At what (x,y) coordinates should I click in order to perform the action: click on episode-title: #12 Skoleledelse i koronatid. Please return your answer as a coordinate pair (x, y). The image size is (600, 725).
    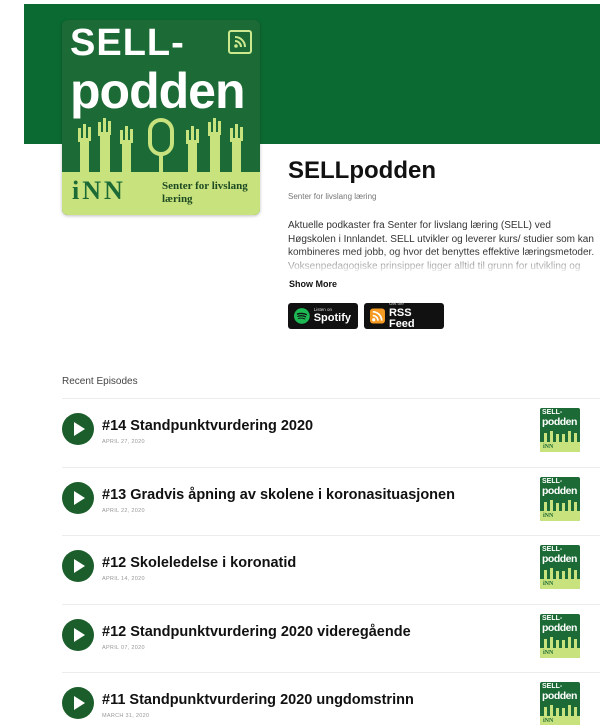
    Looking at the image, I should click on (199, 563).